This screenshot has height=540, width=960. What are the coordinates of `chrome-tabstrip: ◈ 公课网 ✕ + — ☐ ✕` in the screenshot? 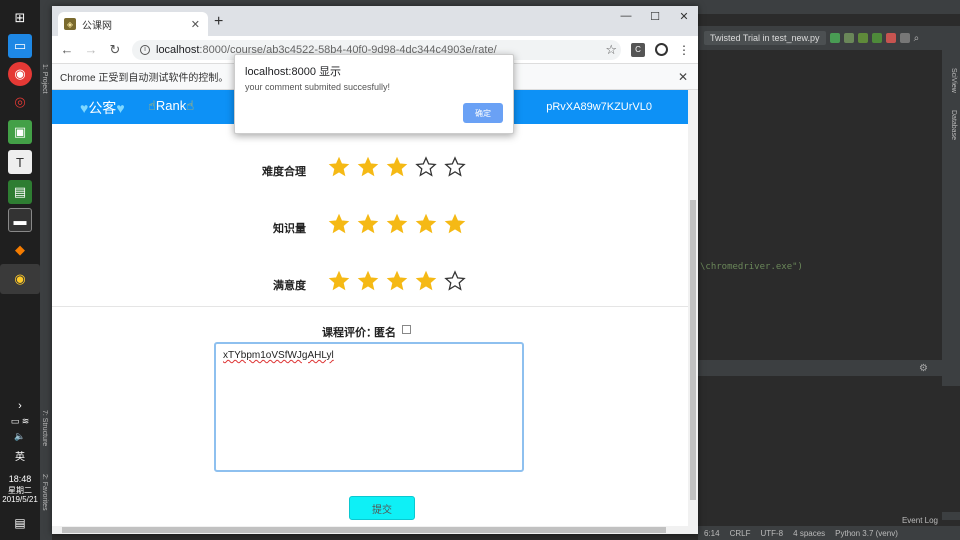 It's located at (375, 21).